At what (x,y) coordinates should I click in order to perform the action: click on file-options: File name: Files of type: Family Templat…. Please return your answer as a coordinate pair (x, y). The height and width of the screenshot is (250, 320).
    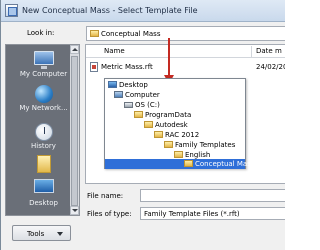
    Looking at the image, I should click on (185, 206).